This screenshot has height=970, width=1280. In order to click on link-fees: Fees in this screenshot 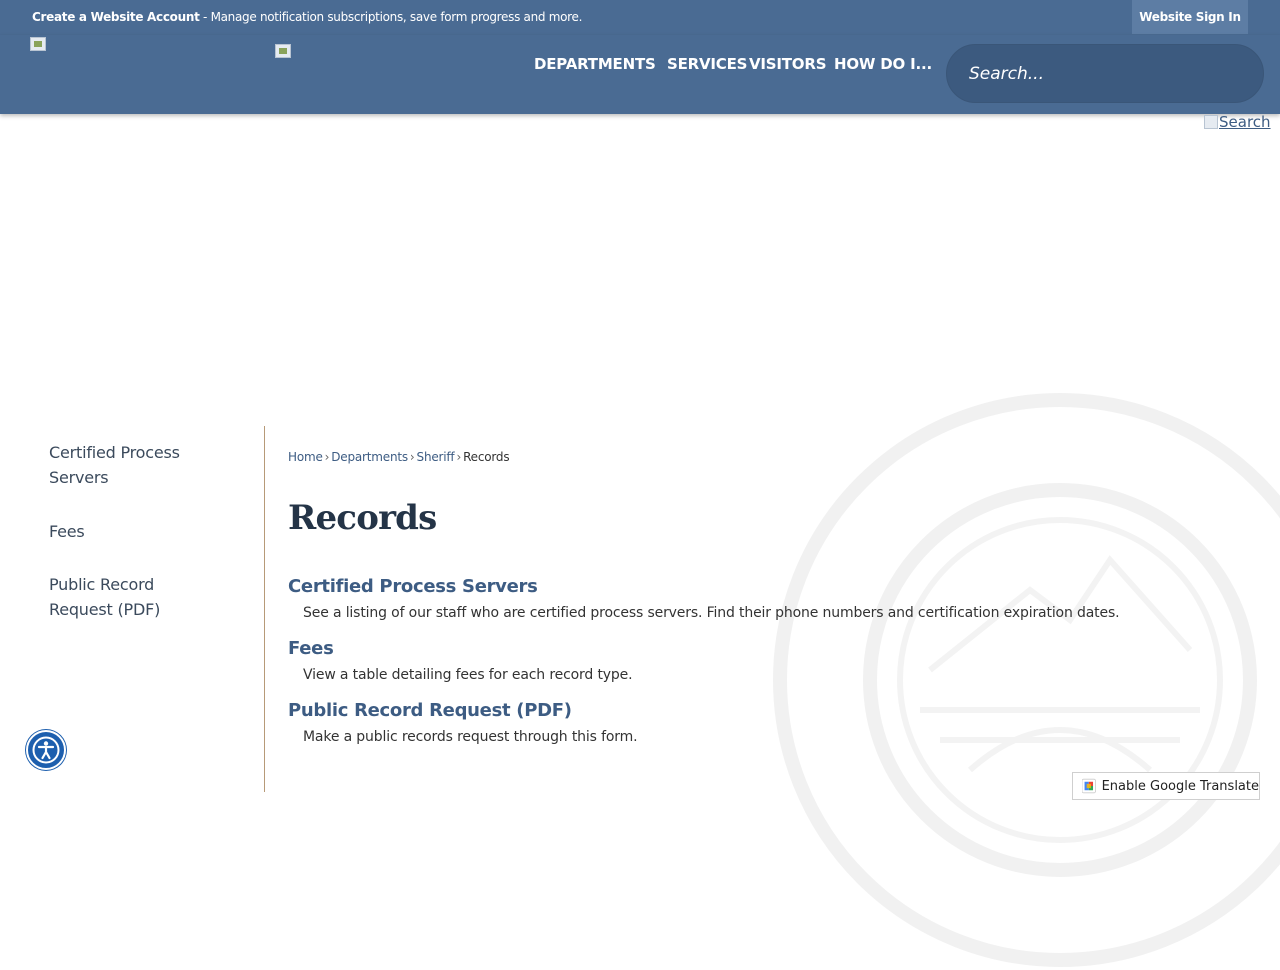, I will do `click(311, 648)`.